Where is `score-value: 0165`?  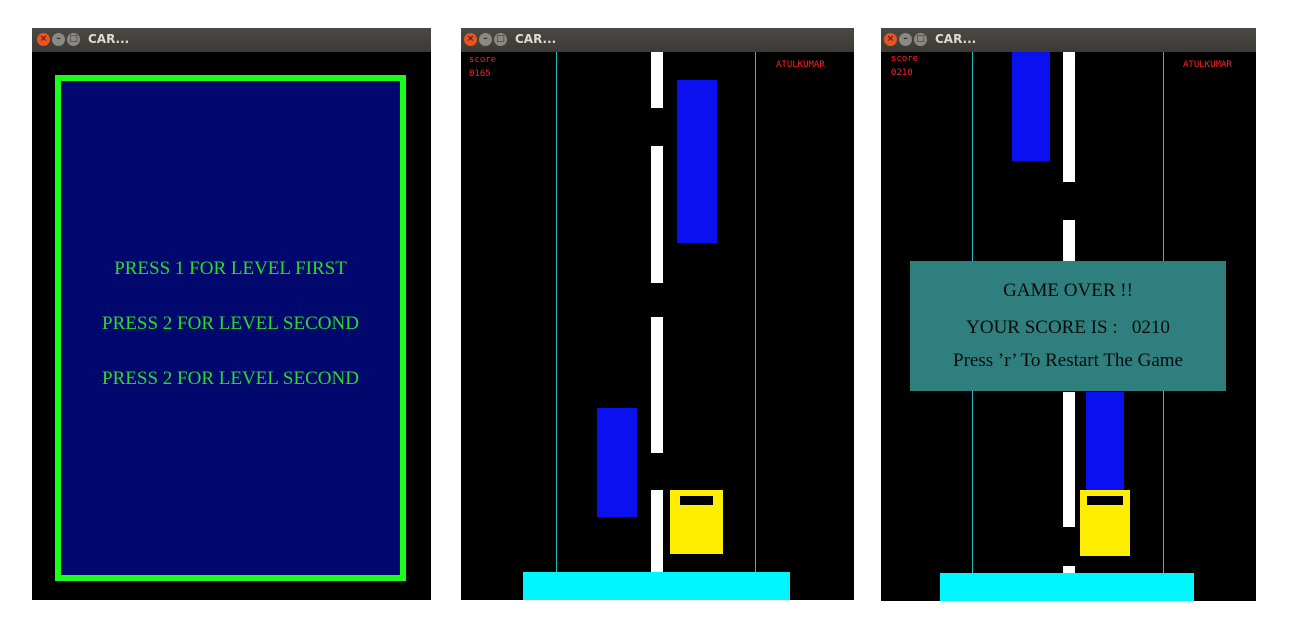 score-value: 0165 is located at coordinates (480, 74).